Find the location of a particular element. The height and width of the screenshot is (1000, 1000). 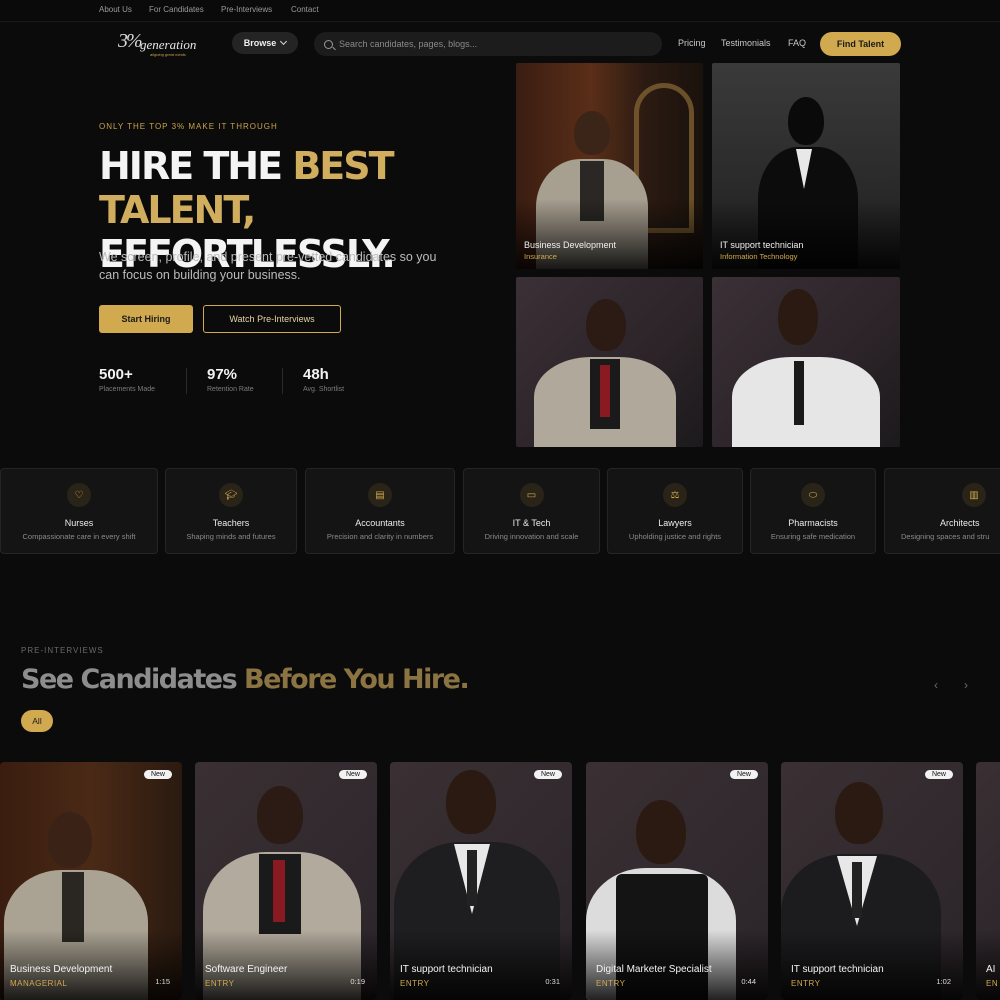

stat-label: Retention Rate is located at coordinates (230, 389).